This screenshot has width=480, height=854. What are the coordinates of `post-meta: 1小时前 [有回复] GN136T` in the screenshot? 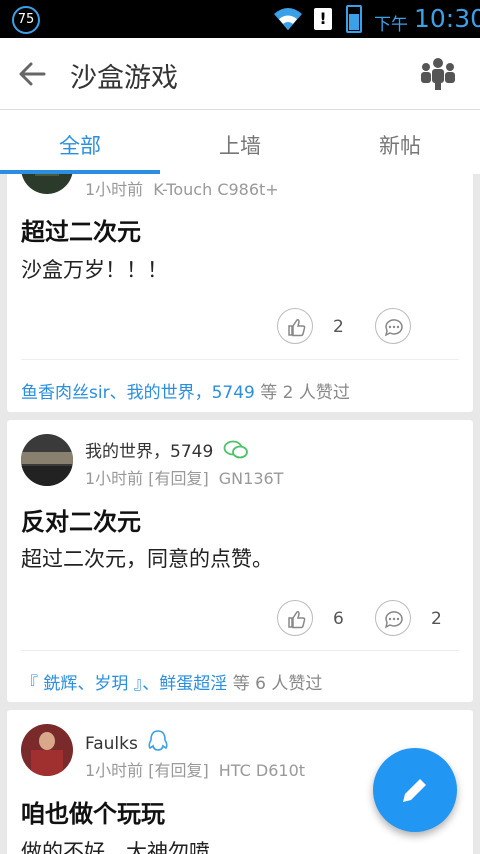 It's located at (184, 477).